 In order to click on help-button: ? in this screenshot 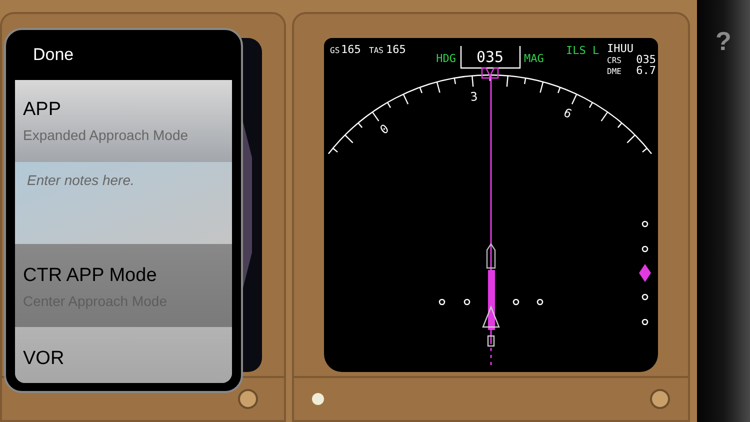, I will do `click(724, 37)`.